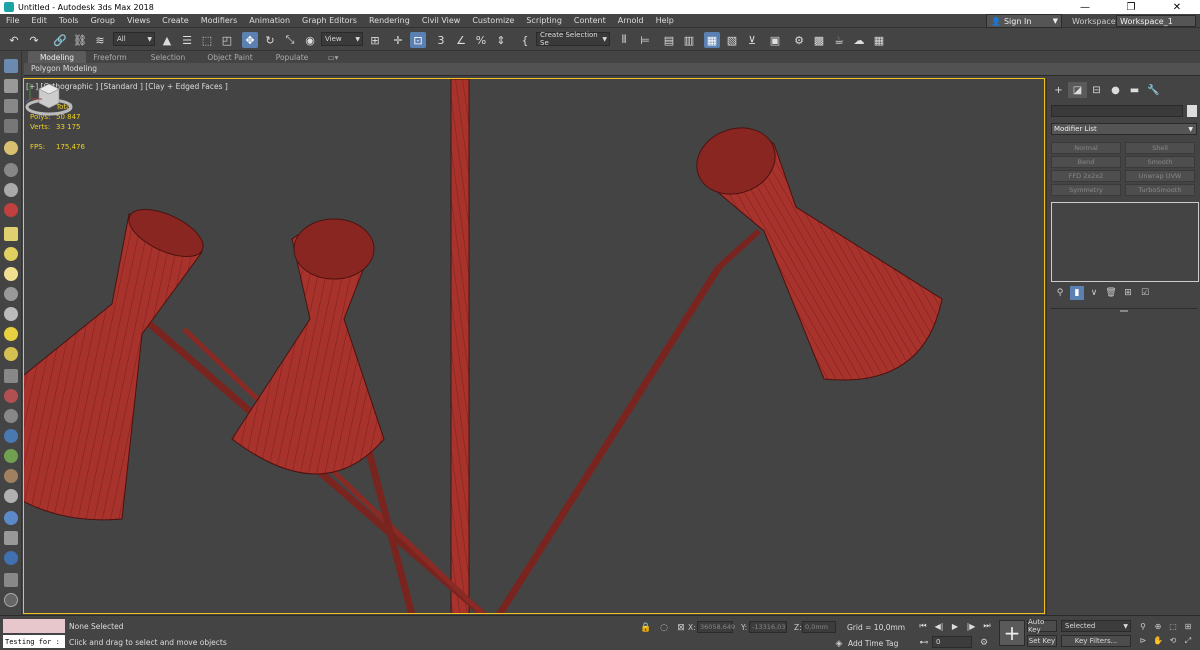 The width and height of the screenshot is (1200, 650). What do you see at coordinates (134, 39) in the screenshot?
I see `selection-filter-dropdown: All ▼` at bounding box center [134, 39].